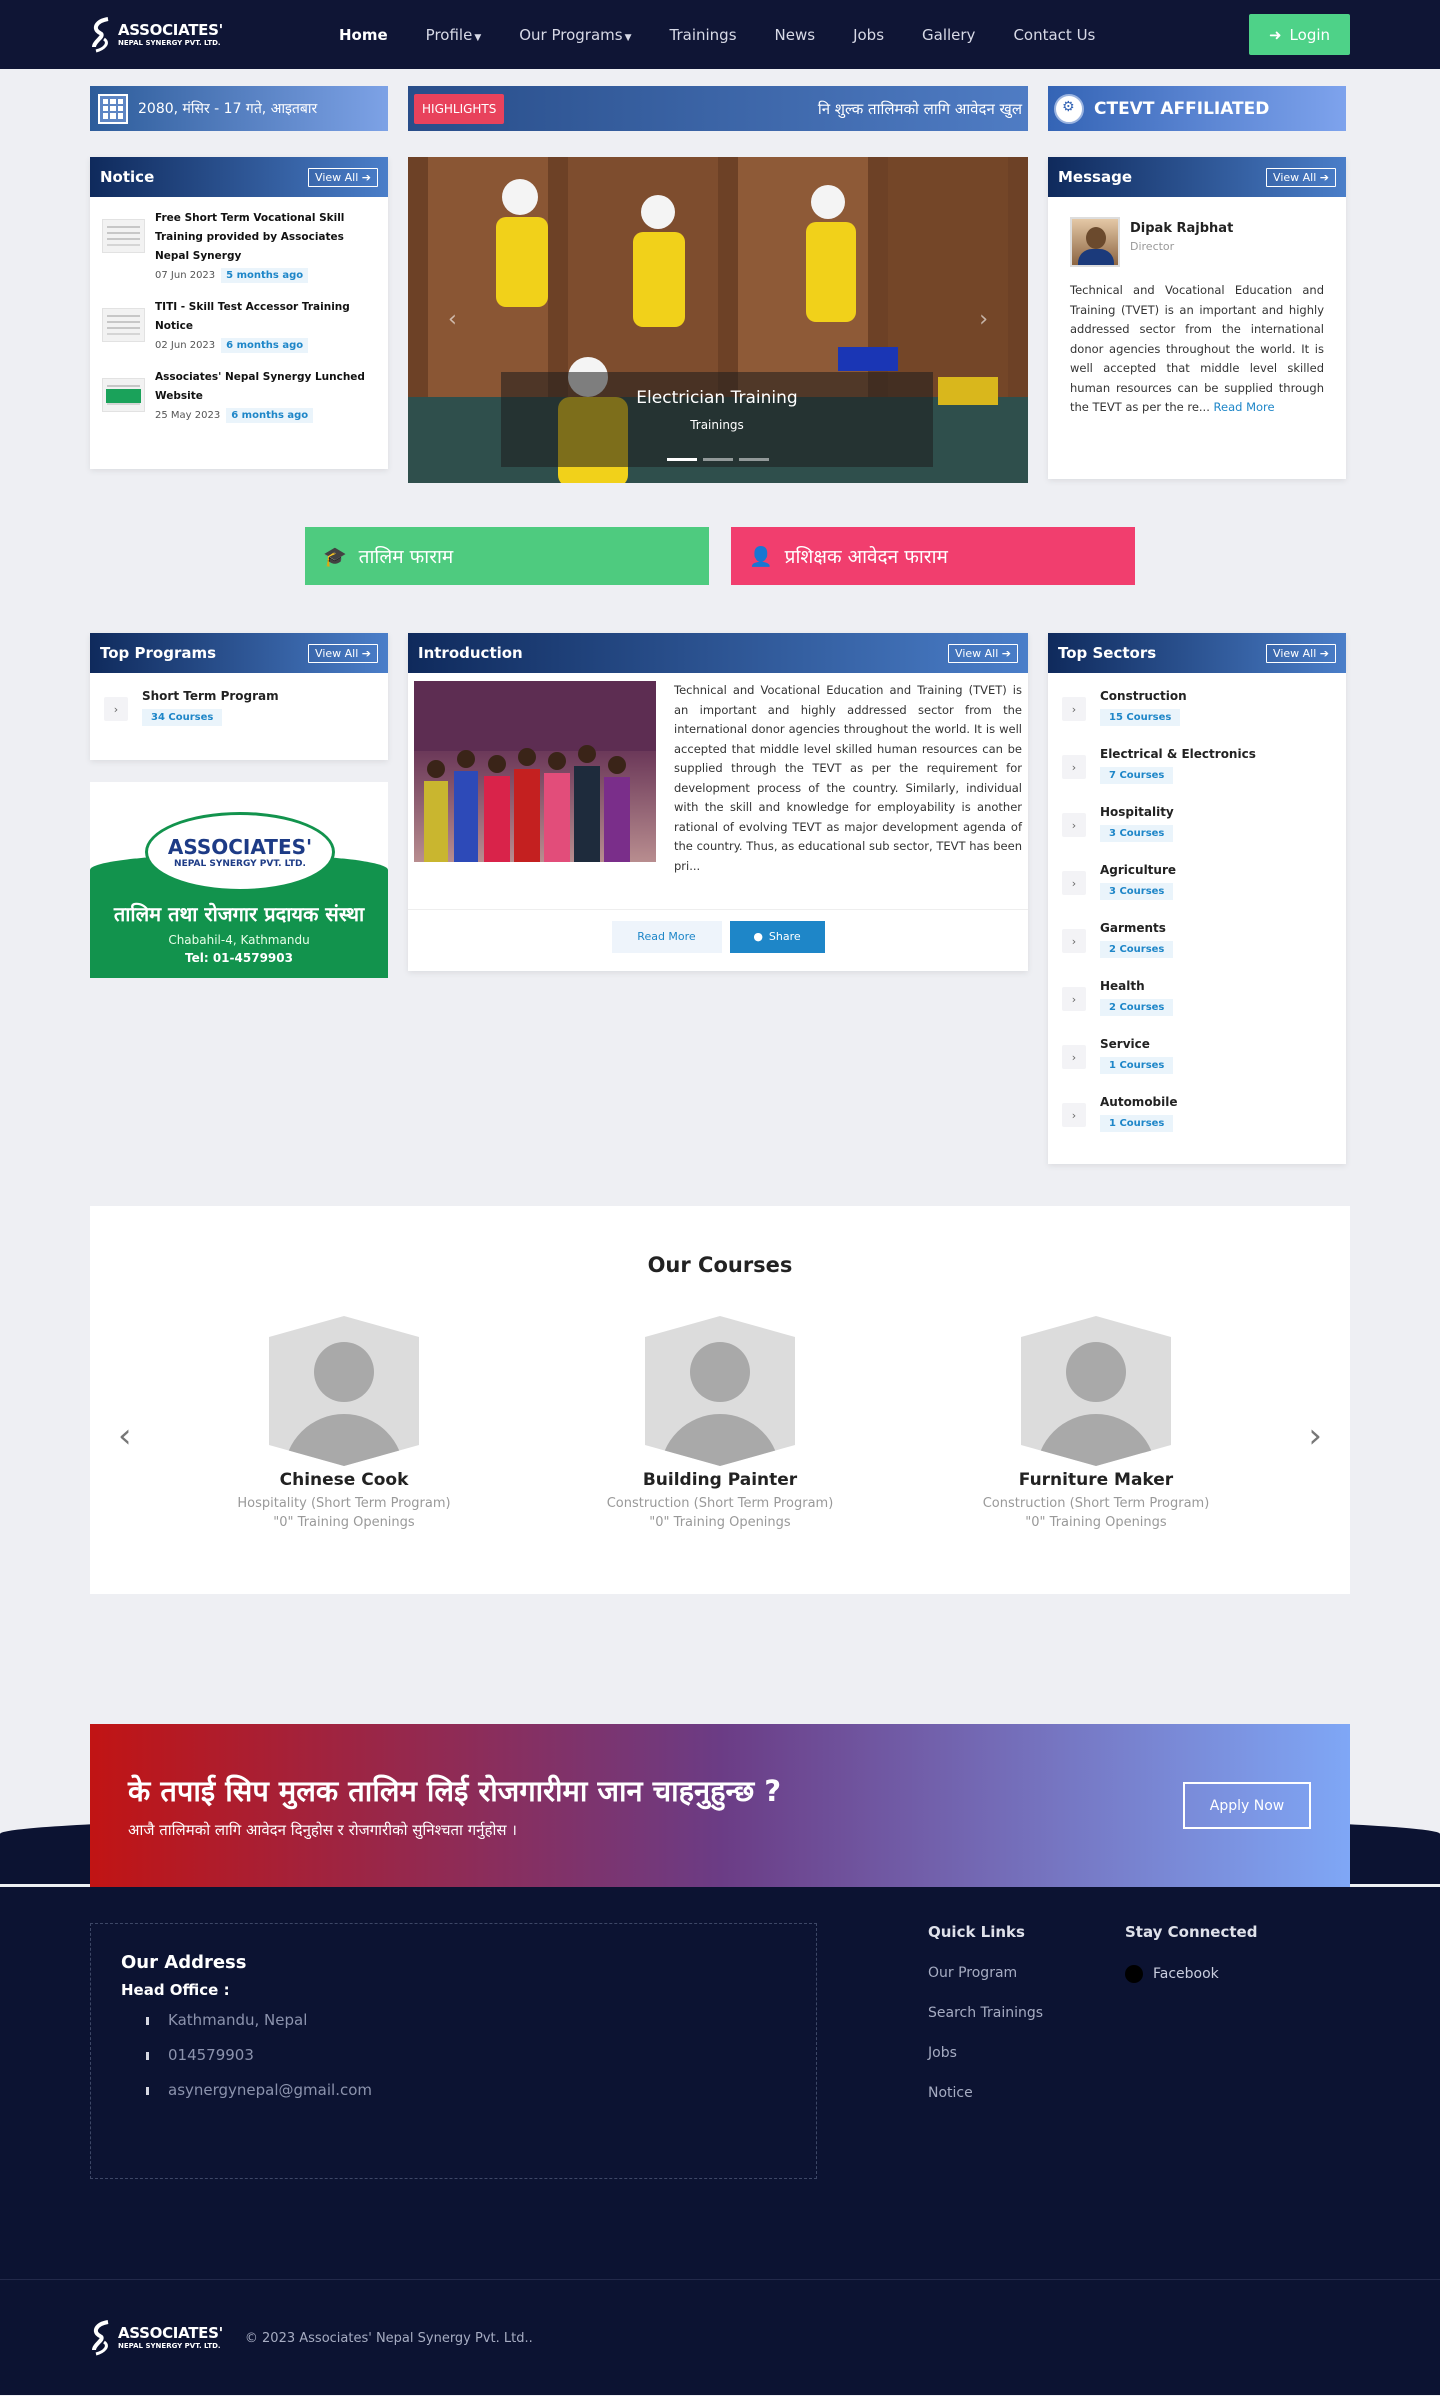 The height and width of the screenshot is (2396, 1440). I want to click on slide-subtitle: Trainings, so click(717, 425).